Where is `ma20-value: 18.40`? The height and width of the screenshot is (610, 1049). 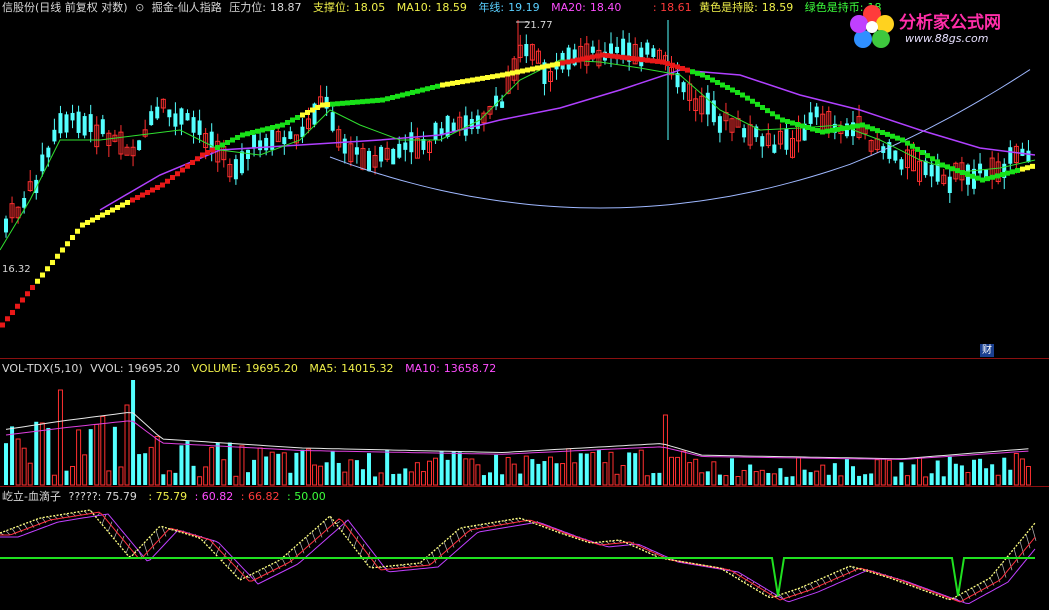 ma20-value: 18.40 is located at coordinates (605, 7).